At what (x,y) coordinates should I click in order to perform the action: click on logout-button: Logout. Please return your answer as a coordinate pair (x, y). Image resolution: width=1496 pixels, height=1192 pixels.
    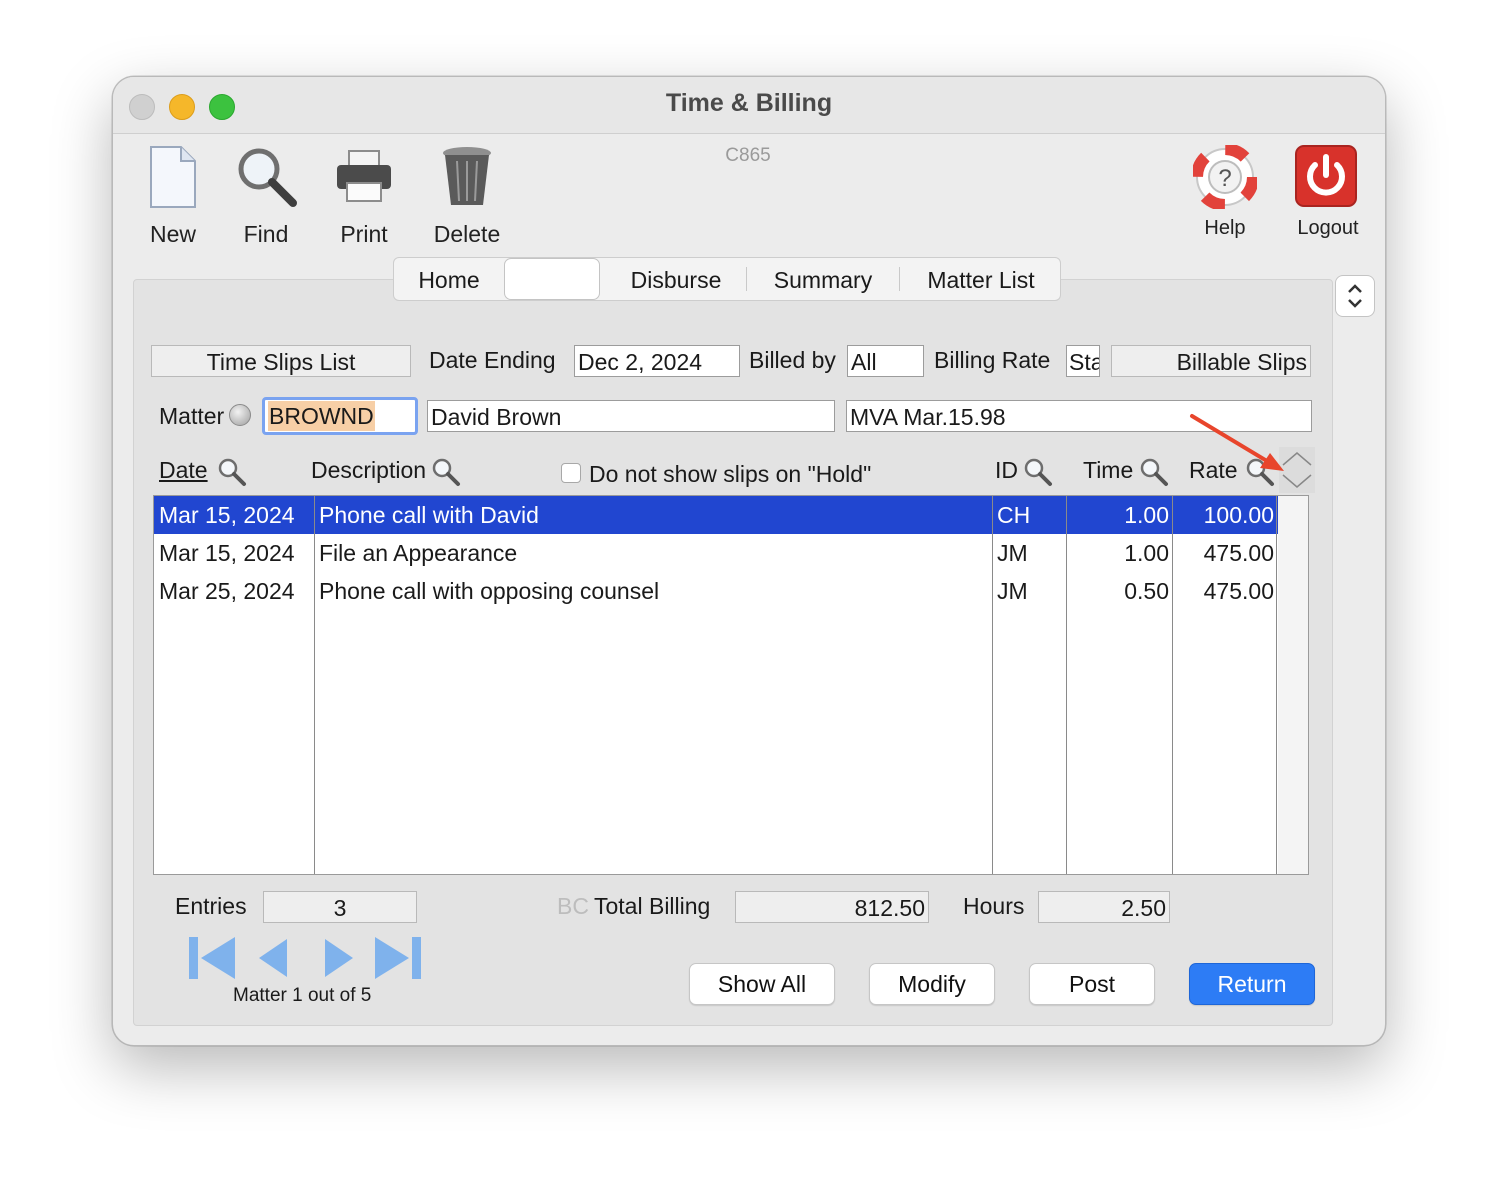
    Looking at the image, I should click on (1328, 193).